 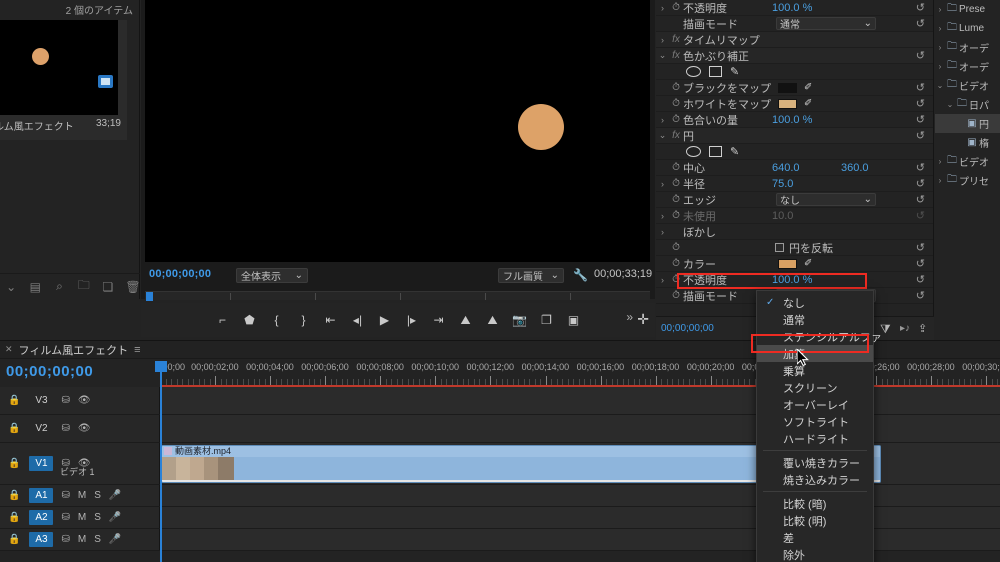 I want to click on step-forward-icon: |▸, so click(x=411, y=320).